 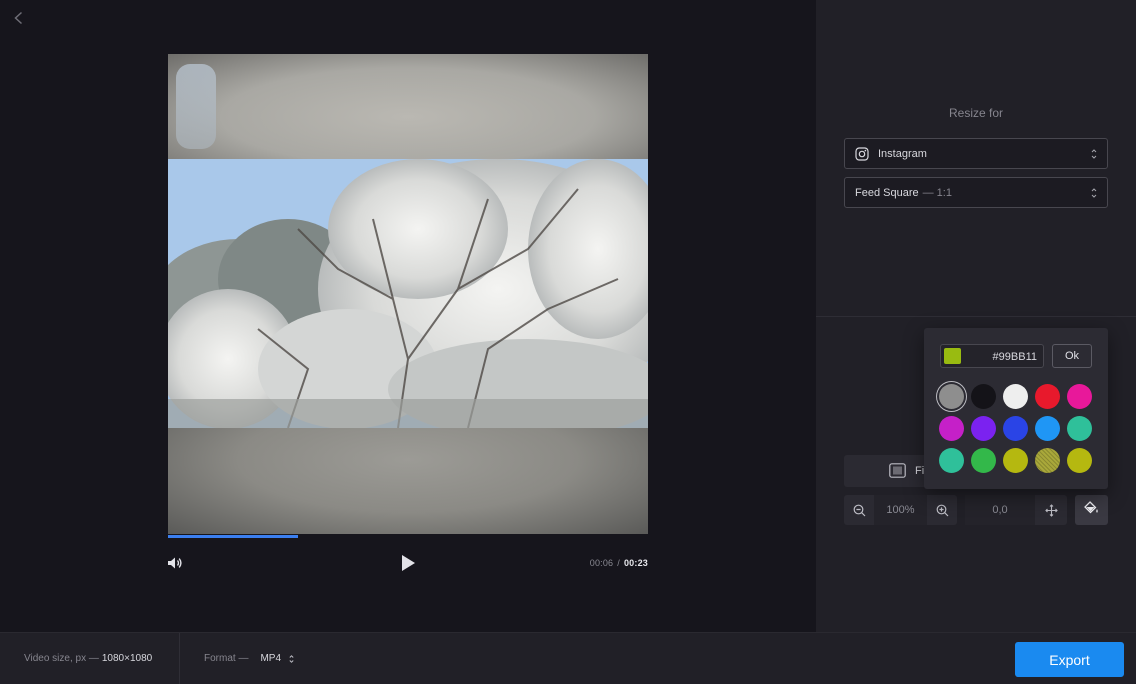 I want to click on zoom-value: 100%, so click(x=900, y=510).